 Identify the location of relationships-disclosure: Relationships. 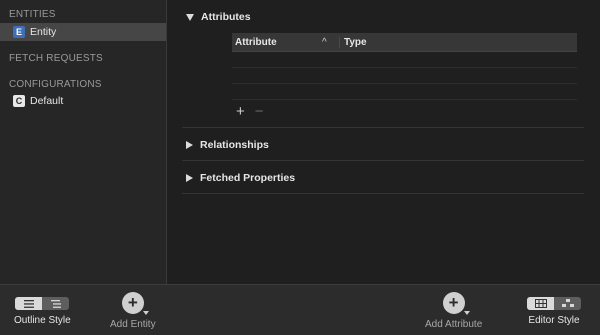
(227, 145).